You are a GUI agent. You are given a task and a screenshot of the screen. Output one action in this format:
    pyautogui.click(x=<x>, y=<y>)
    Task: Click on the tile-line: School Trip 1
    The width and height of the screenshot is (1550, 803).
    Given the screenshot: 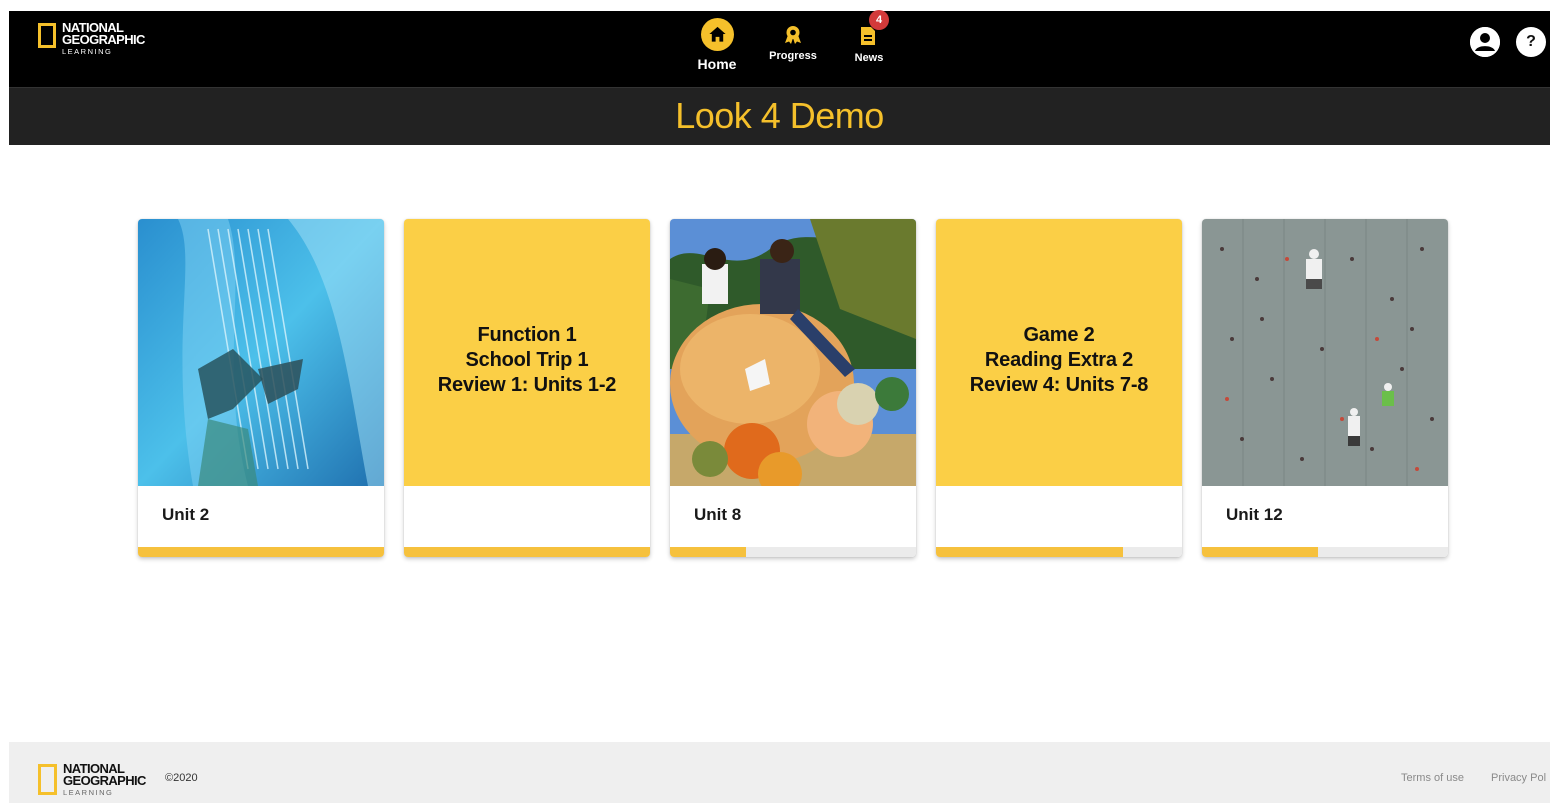 What is the action you would take?
    pyautogui.click(x=527, y=360)
    